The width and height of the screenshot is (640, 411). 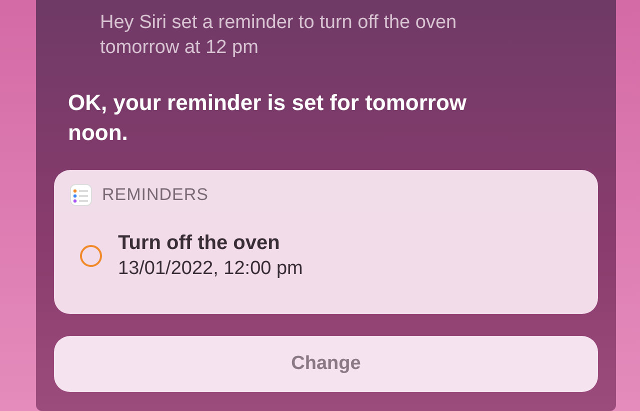 I want to click on siri-response: OK, your reminder is set for tomorrow noon., so click(x=268, y=118).